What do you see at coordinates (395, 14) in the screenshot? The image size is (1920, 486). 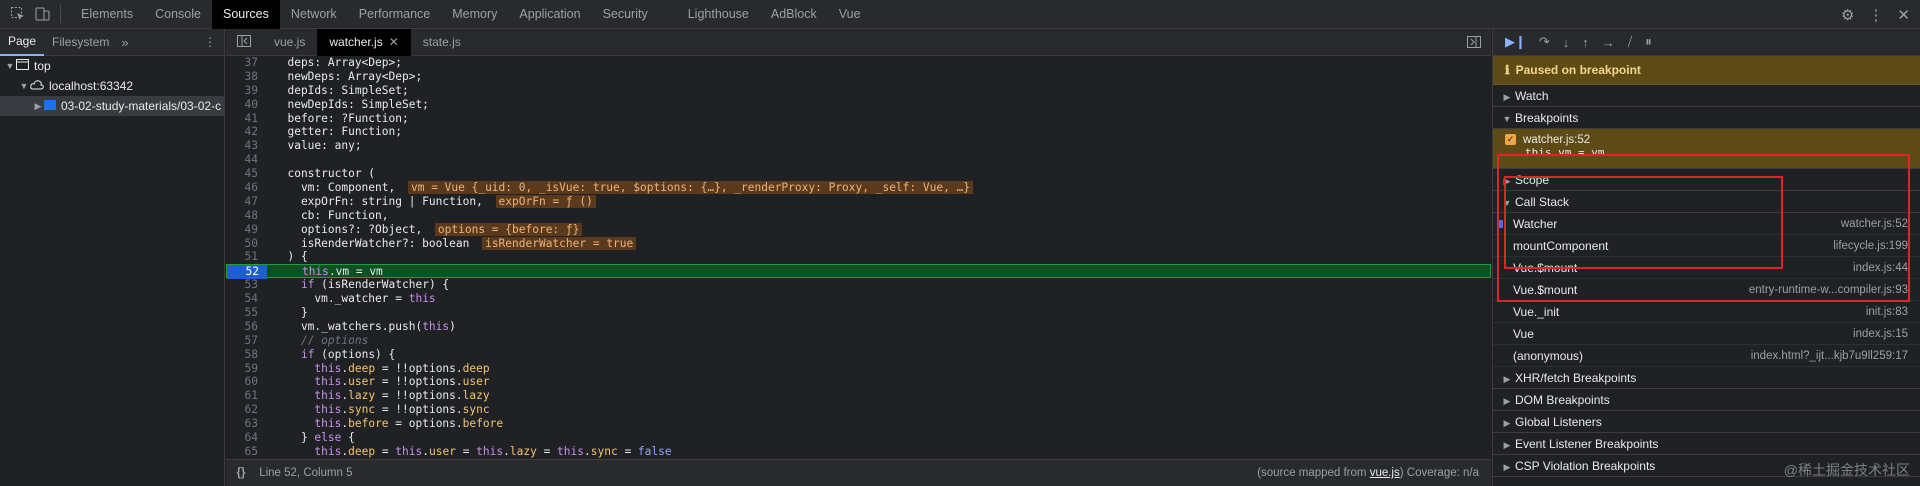 I see `tab-performance: Performance` at bounding box center [395, 14].